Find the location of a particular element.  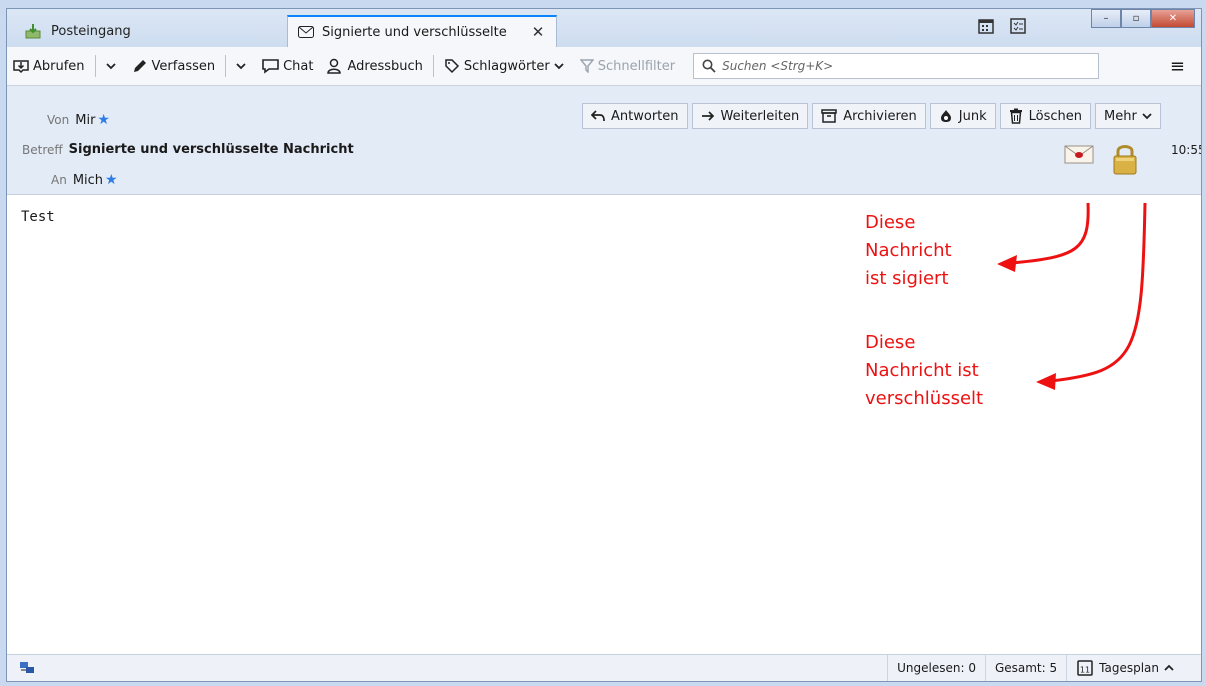

trash-icon is located at coordinates (1015, 116).